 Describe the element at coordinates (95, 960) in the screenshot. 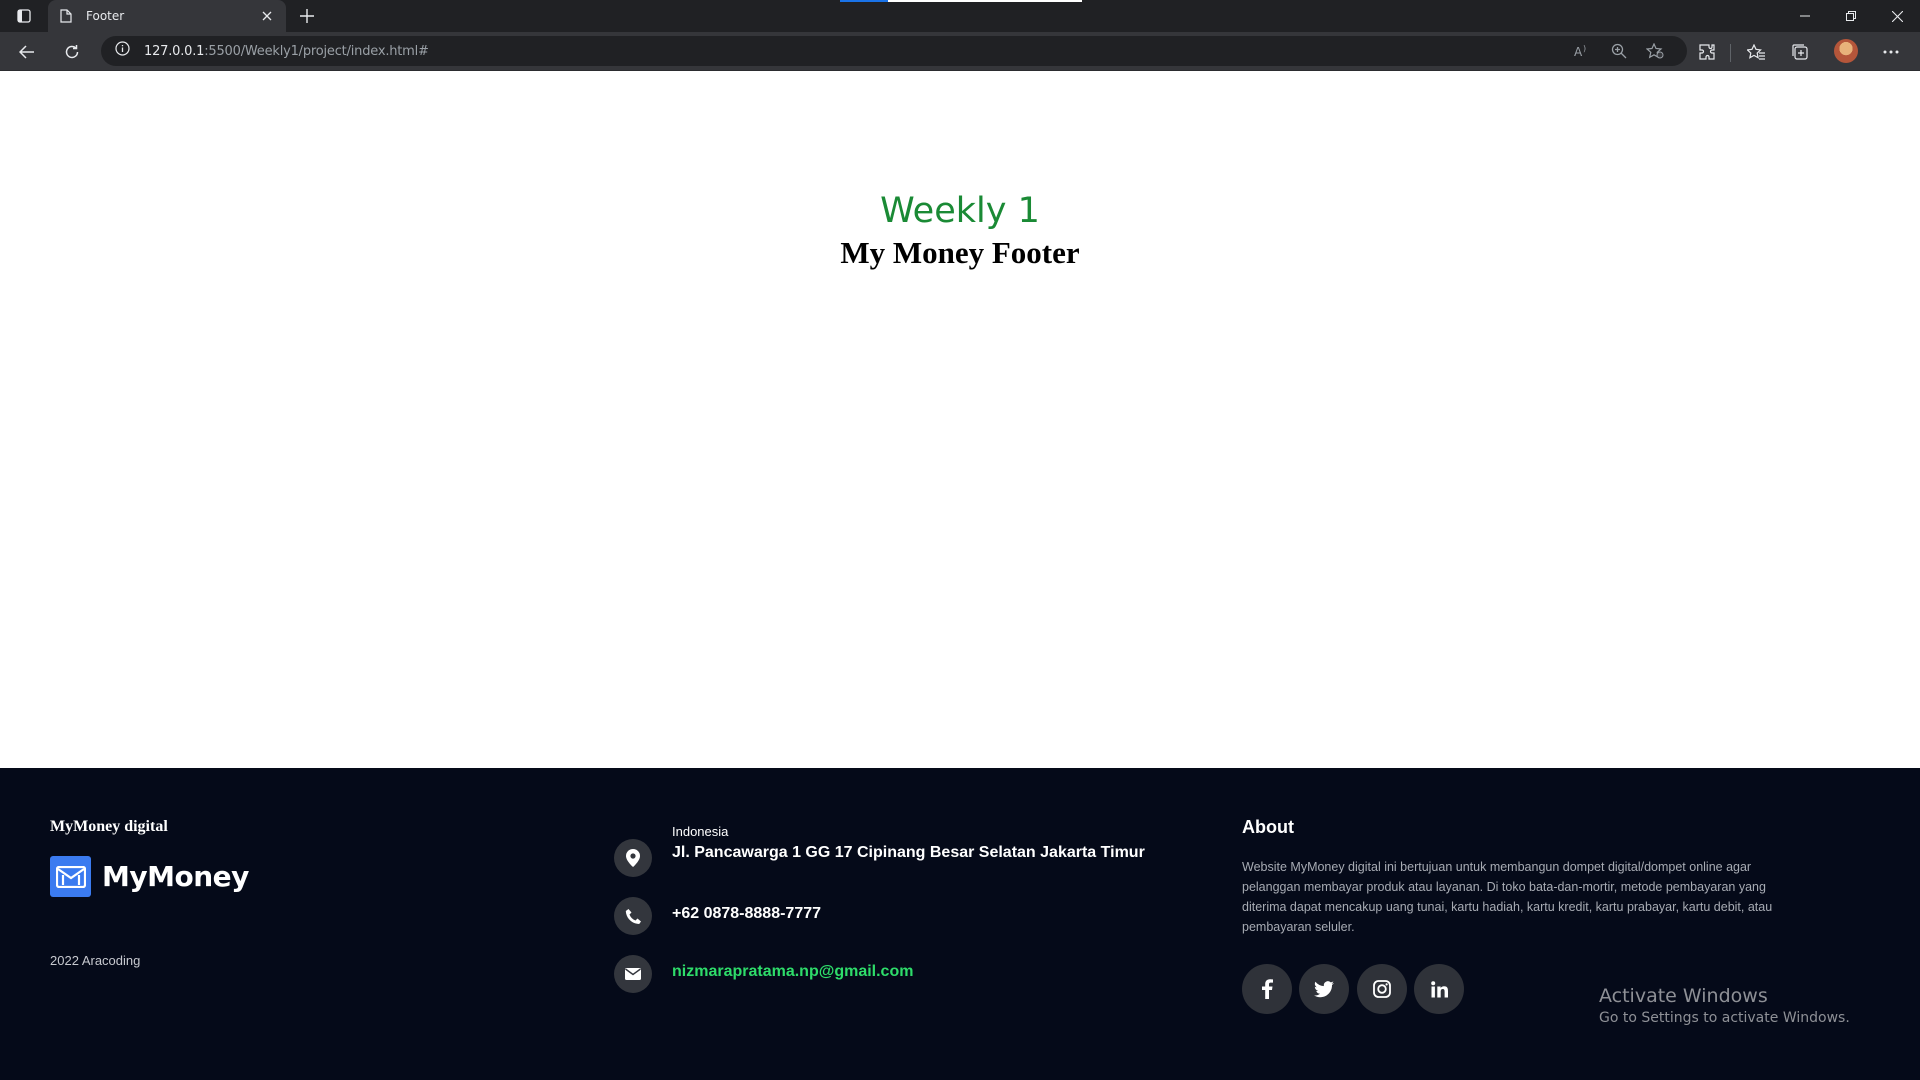

I see `copyright-text: 2022 Aracoding` at that location.